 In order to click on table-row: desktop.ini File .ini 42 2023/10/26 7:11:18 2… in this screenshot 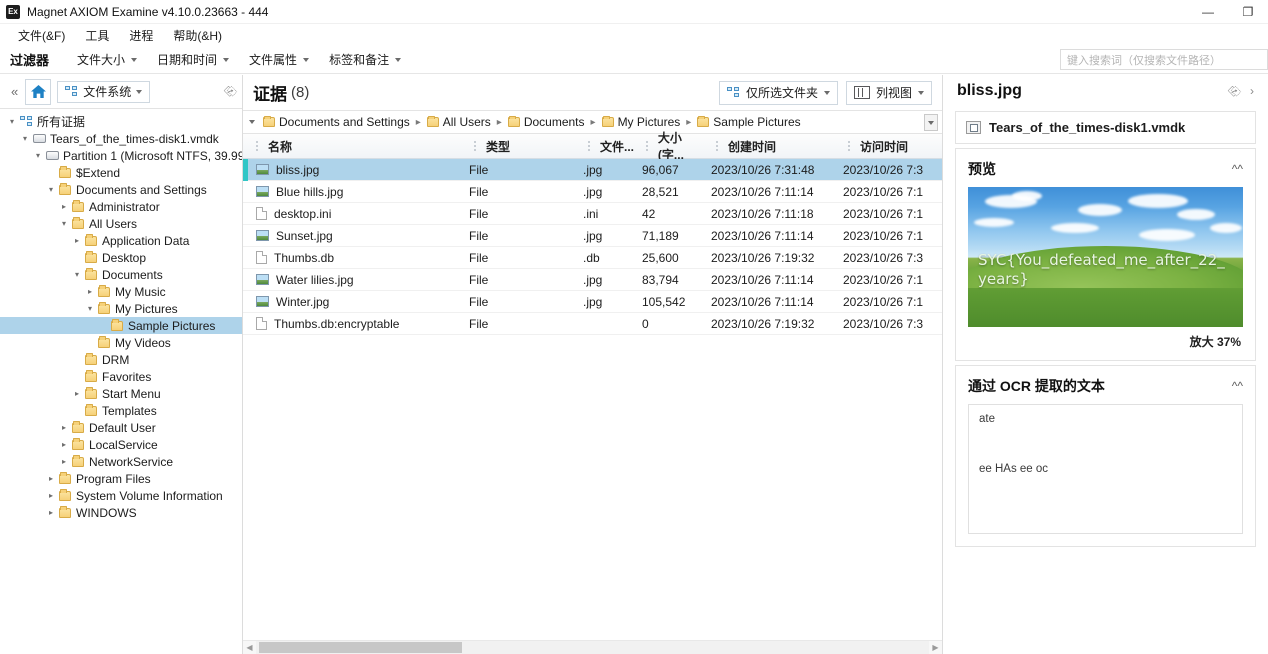, I will do `click(592, 214)`.